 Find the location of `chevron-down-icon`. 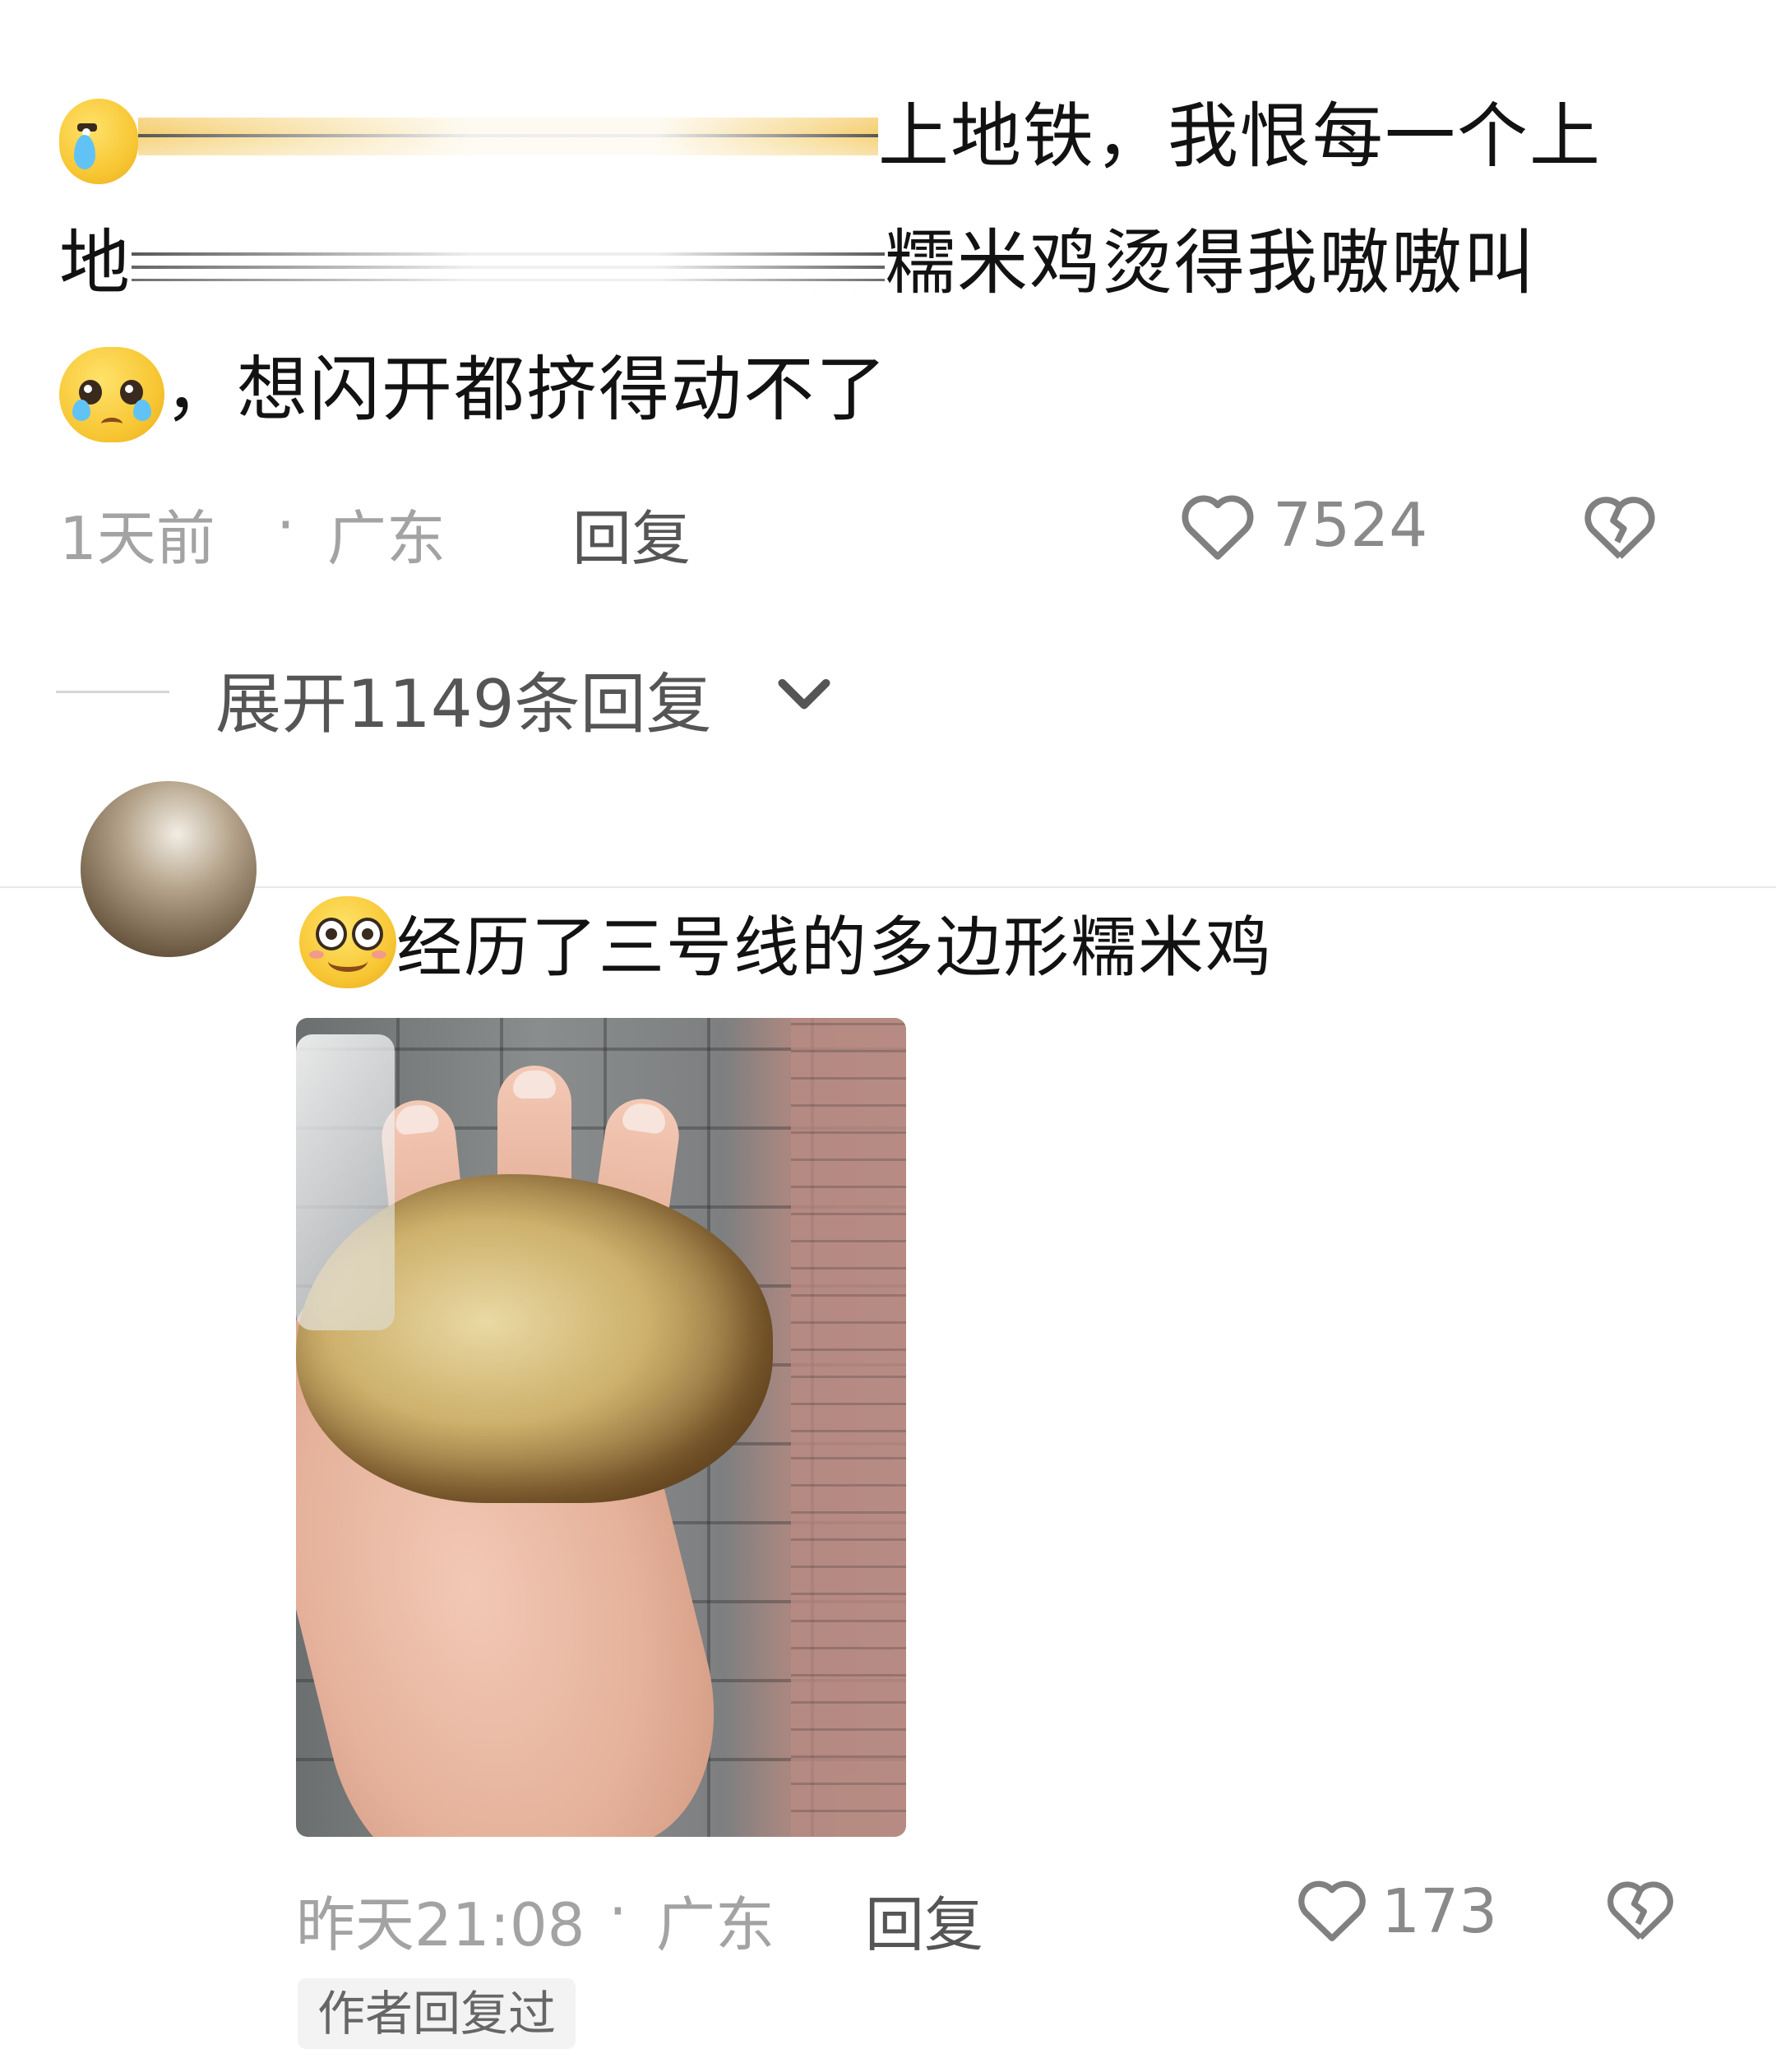

chevron-down-icon is located at coordinates (804, 696).